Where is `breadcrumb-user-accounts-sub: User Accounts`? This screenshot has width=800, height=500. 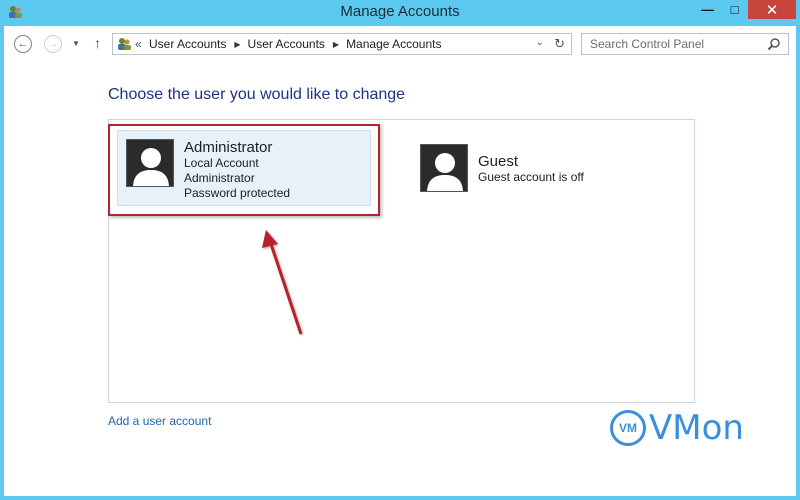
breadcrumb-user-accounts-sub: User Accounts is located at coordinates (286, 44).